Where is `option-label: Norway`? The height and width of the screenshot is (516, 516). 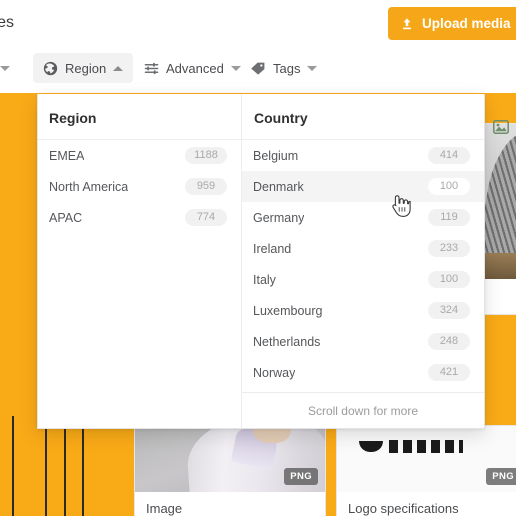 option-label: Norway is located at coordinates (274, 372).